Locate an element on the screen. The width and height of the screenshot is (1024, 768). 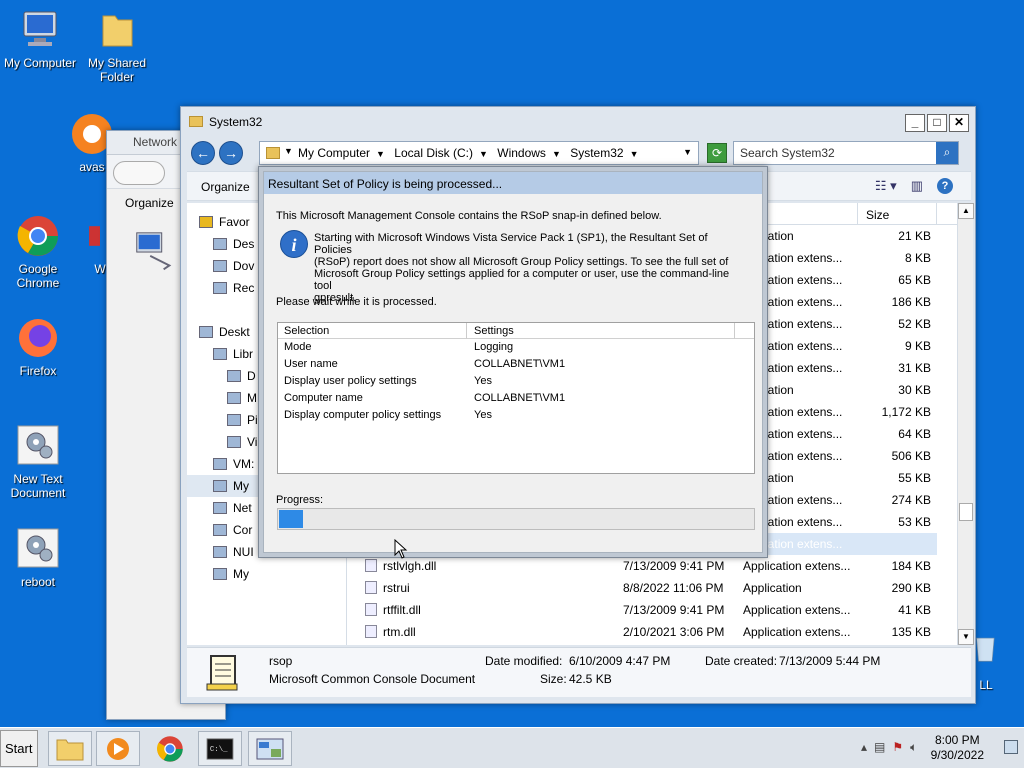
breadcrumb-windows: Windows is located at coordinates (521, 153).